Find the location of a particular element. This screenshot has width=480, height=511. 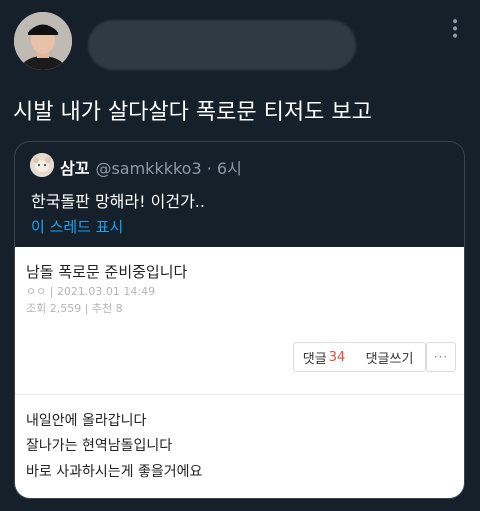

quoted-author-avatar is located at coordinates (42, 165).